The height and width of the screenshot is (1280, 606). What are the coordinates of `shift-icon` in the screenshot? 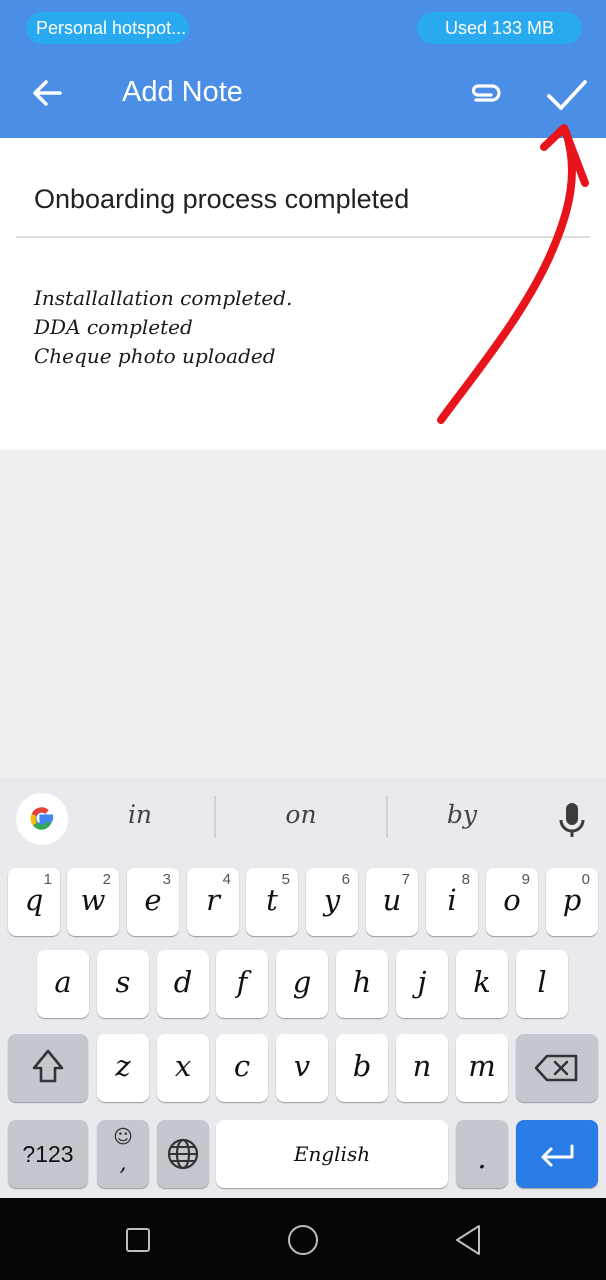 It's located at (48, 1066).